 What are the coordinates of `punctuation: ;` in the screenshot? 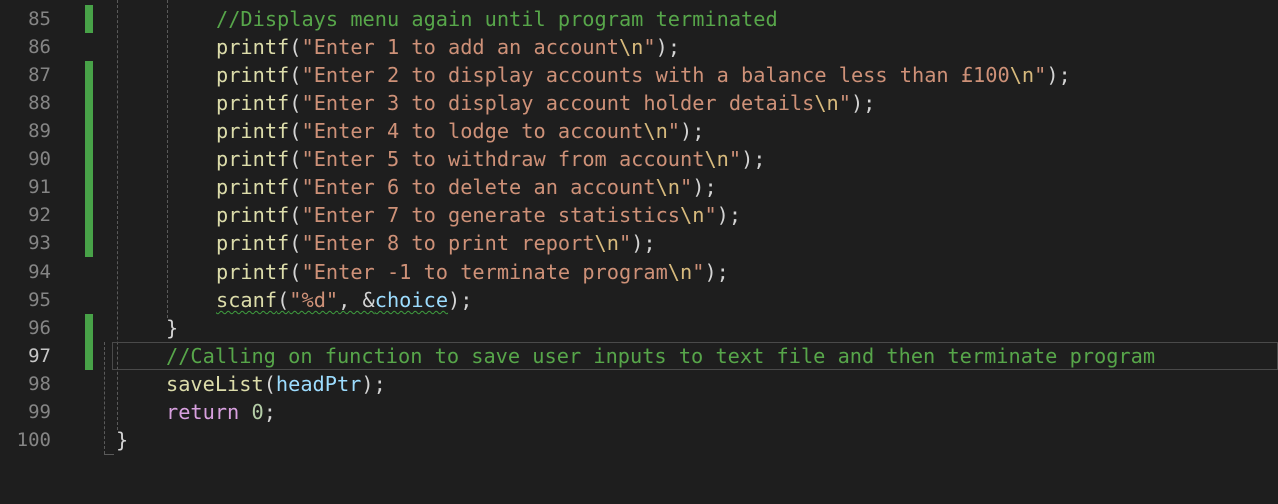 It's located at (269, 412).